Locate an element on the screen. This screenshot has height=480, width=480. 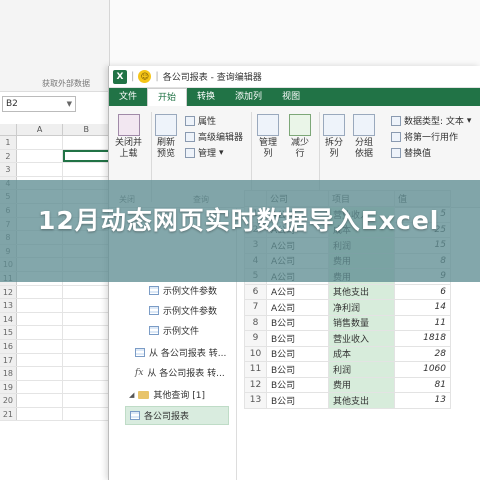
refresh-preview-button: 刷新 预览 is located at coordinates (166, 137).